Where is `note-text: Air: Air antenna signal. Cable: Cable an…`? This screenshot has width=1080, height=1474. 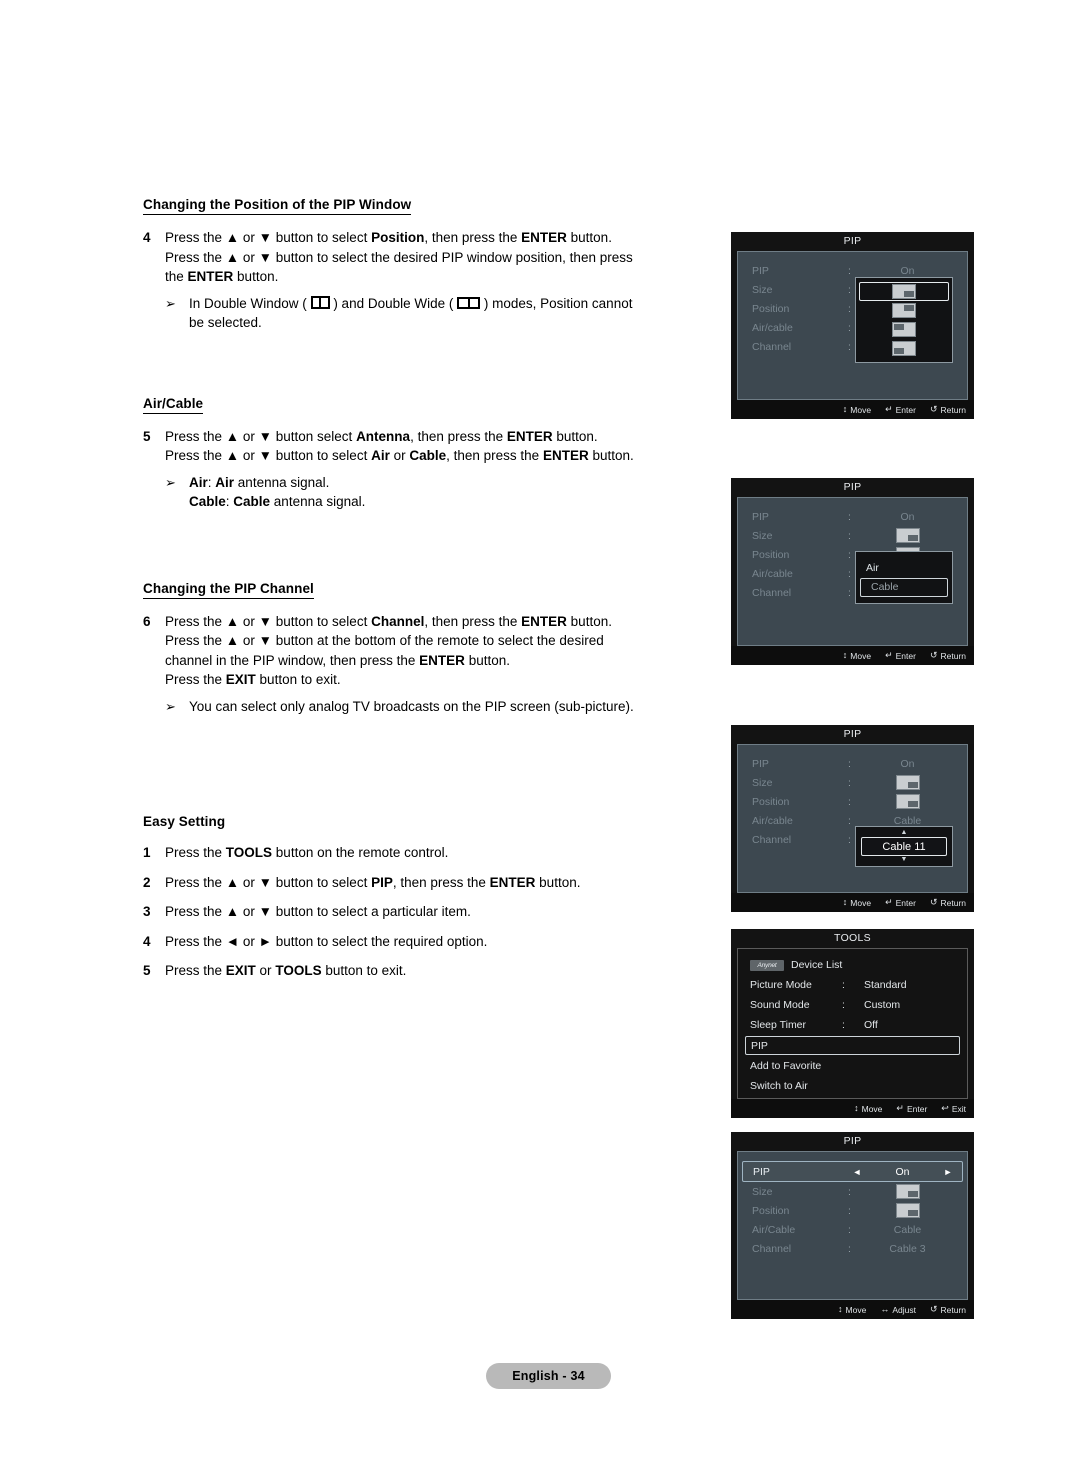 note-text: Air: Air antenna signal. Cable: Cable an… is located at coordinates (451, 492).